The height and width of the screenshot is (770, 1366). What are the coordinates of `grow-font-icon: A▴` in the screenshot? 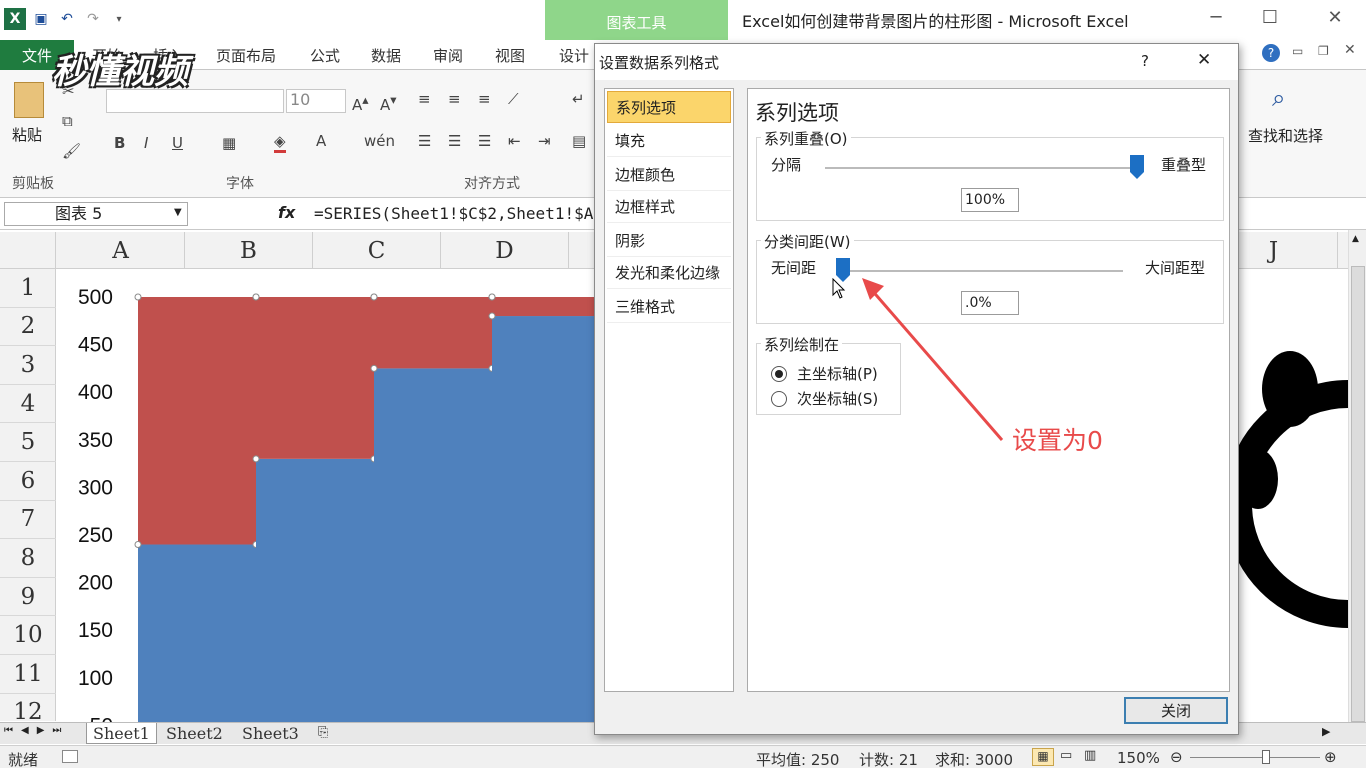 It's located at (360, 103).